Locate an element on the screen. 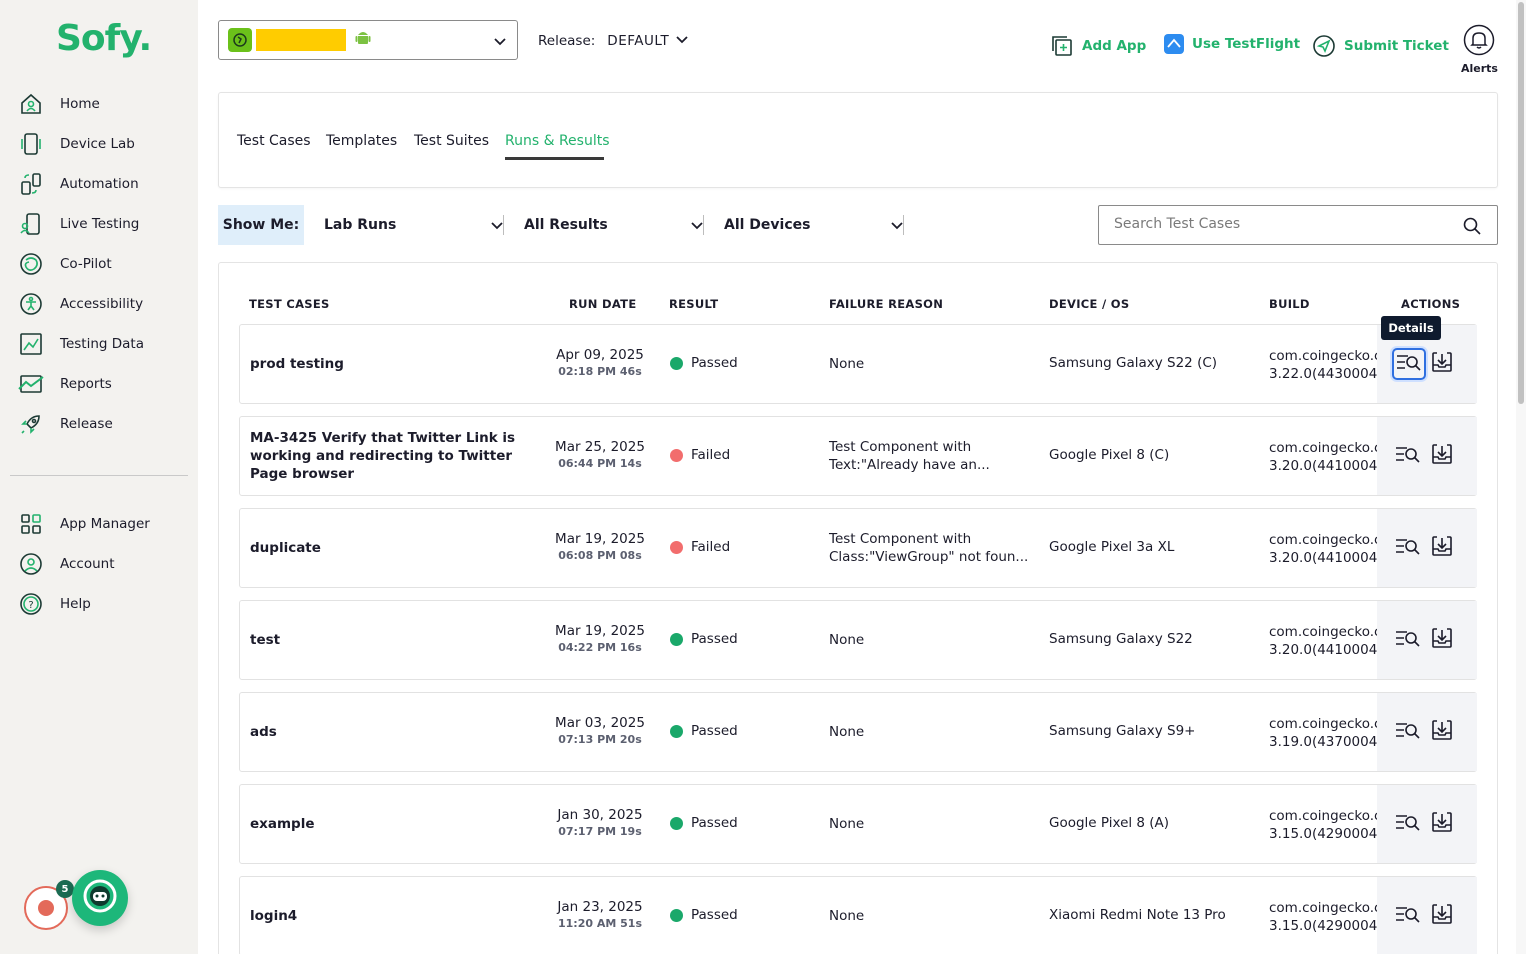 The height and width of the screenshot is (954, 1526). search-input is located at coordinates (1279, 224).